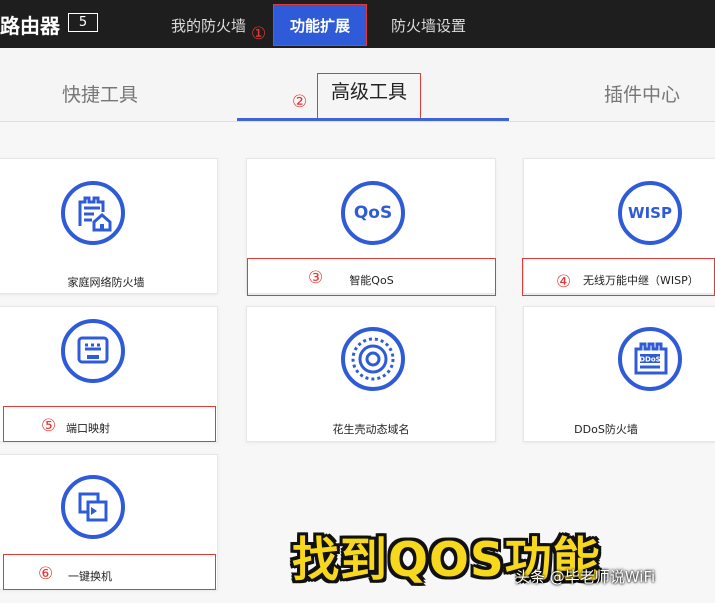 The height and width of the screenshot is (603, 715). Describe the element at coordinates (106, 282) in the screenshot. I see `tool-label: 家庭网络防火墙` at that location.